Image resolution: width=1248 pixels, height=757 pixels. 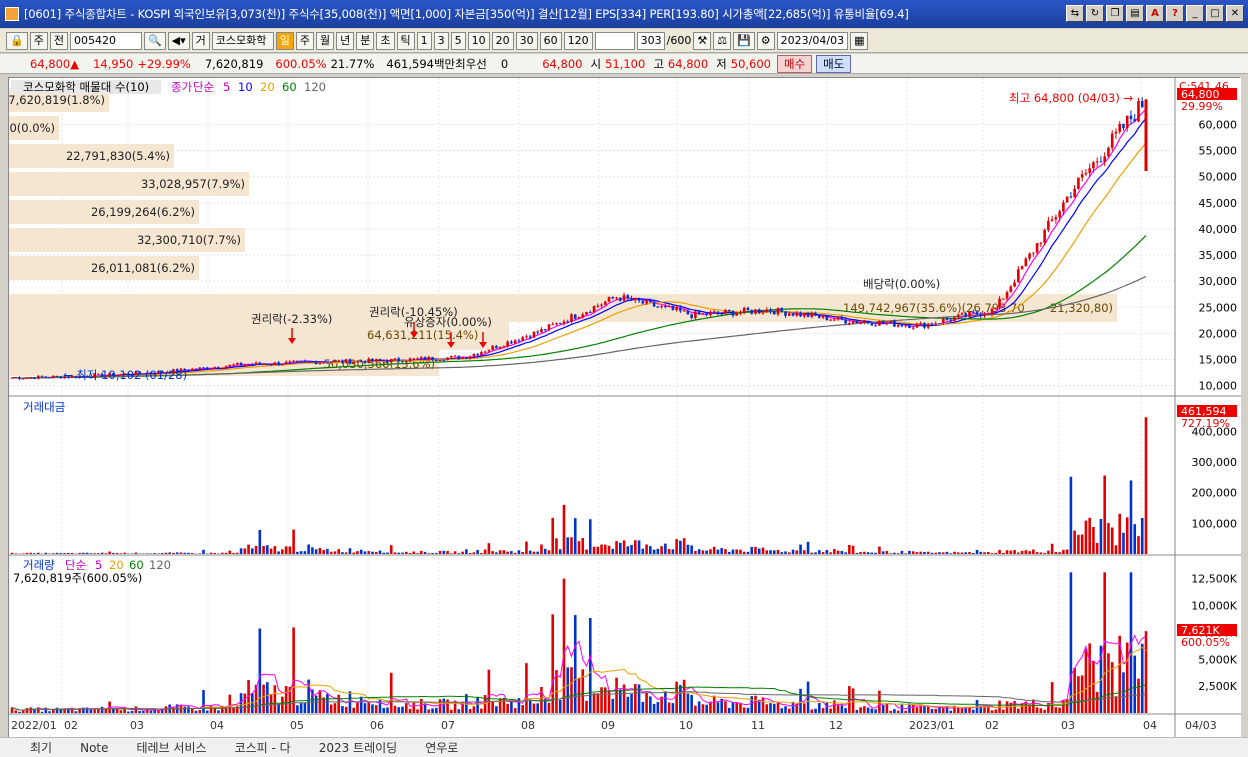 What do you see at coordinates (200, 40) in the screenshot?
I see `name-prefix: 거` at bounding box center [200, 40].